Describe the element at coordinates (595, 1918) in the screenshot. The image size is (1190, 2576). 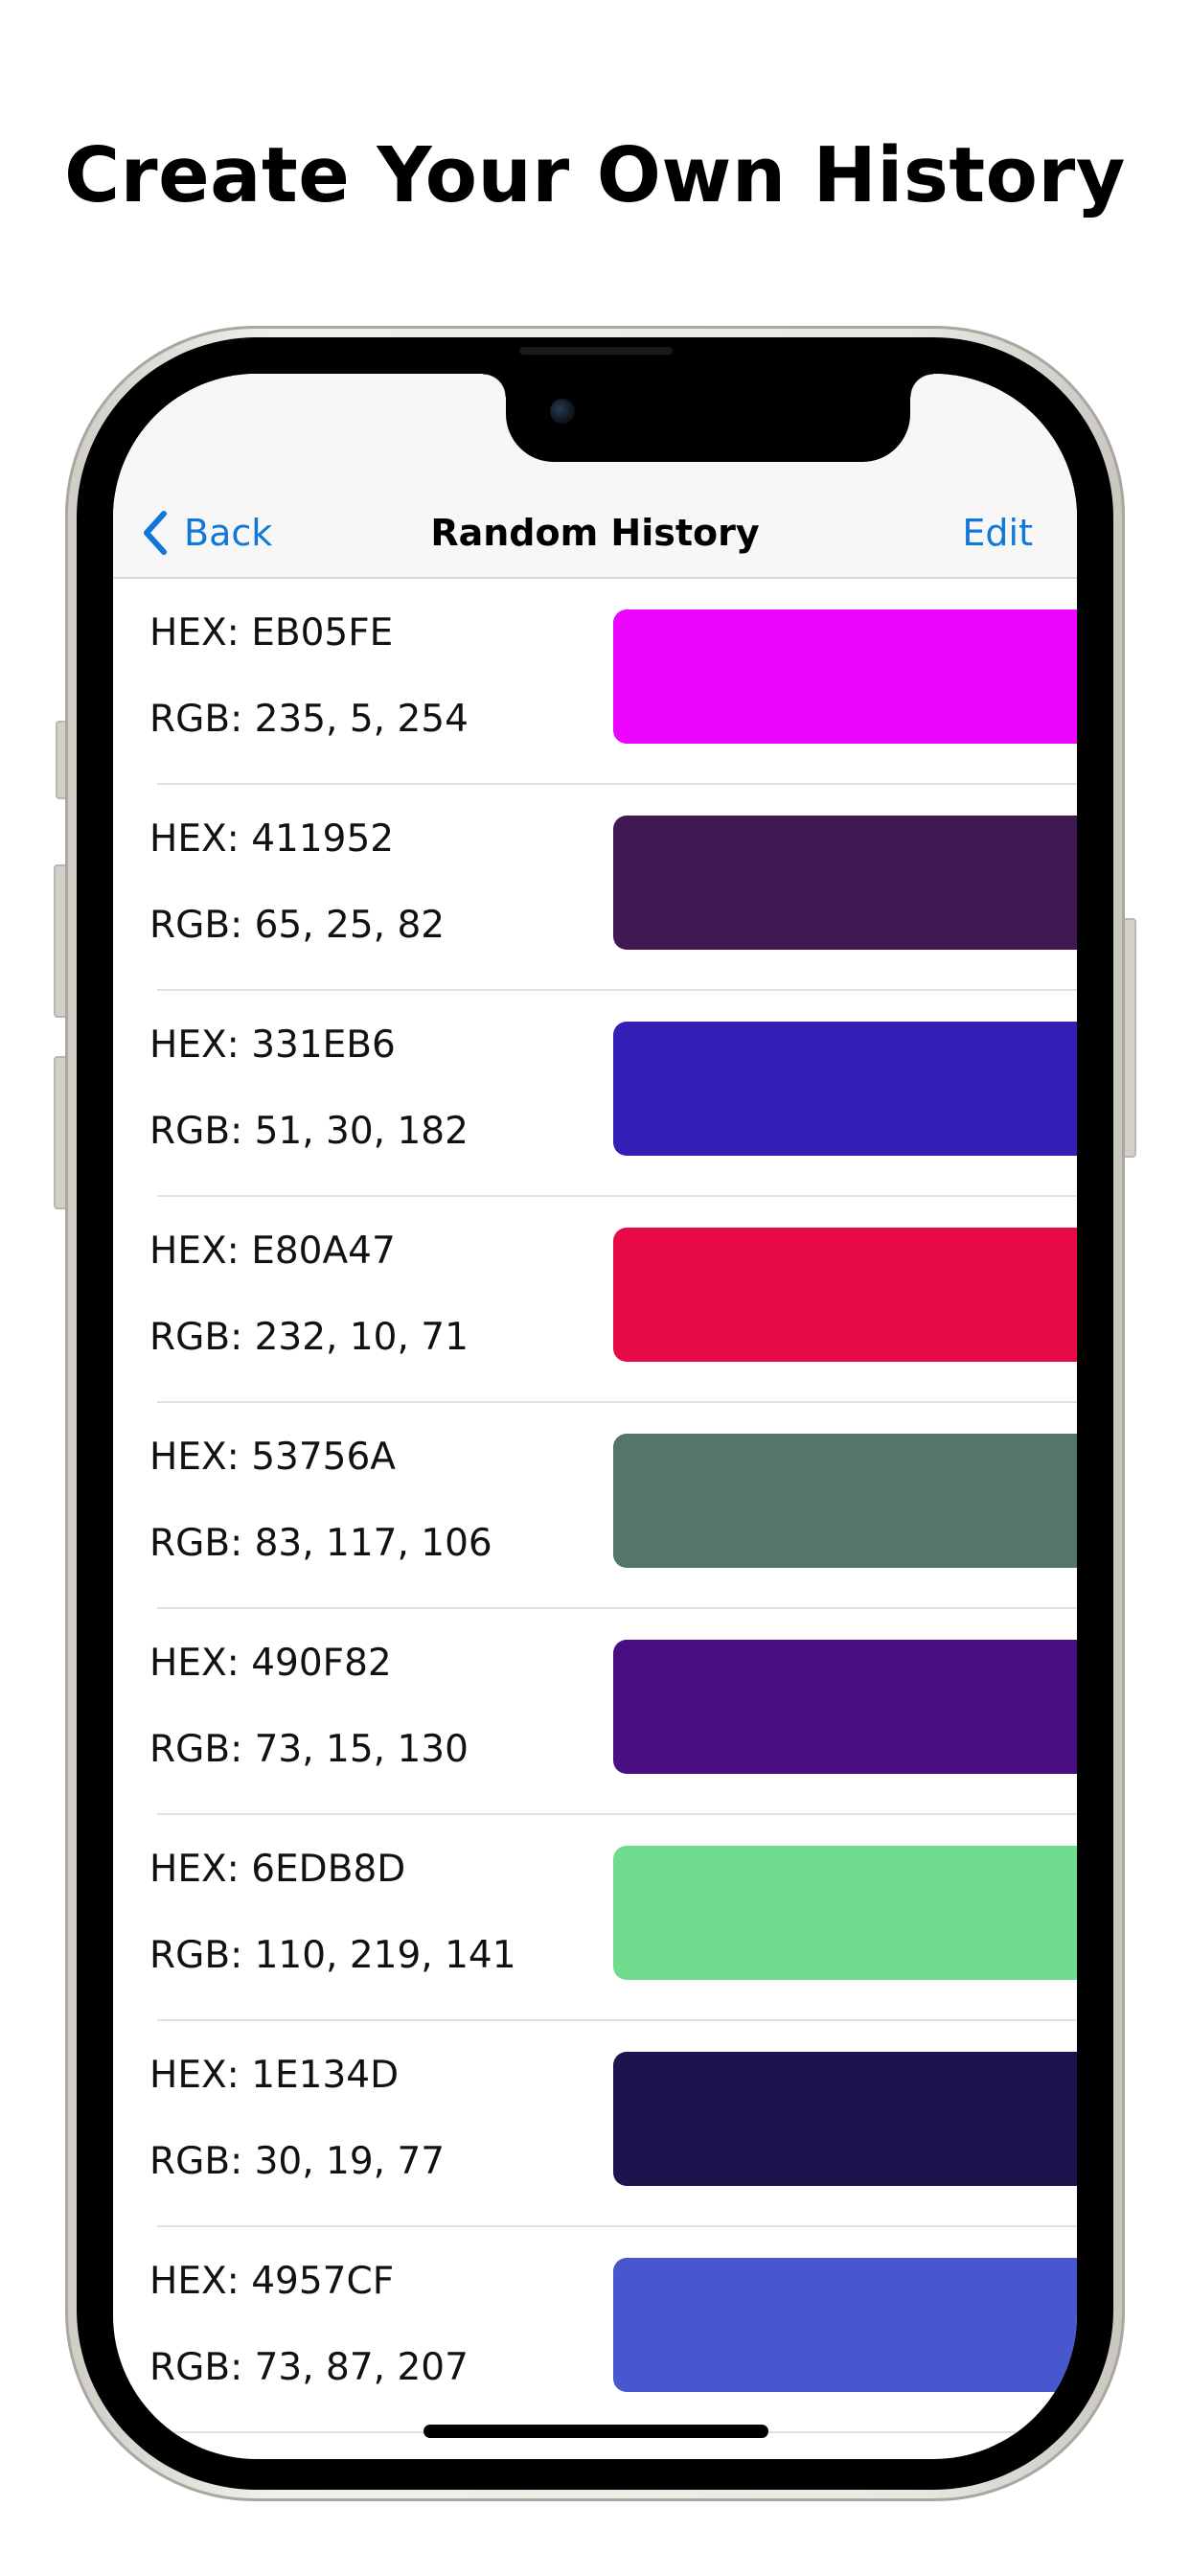
I see `list-item: HEX: 6EDB8D RGB: 110, 219, 141` at that location.